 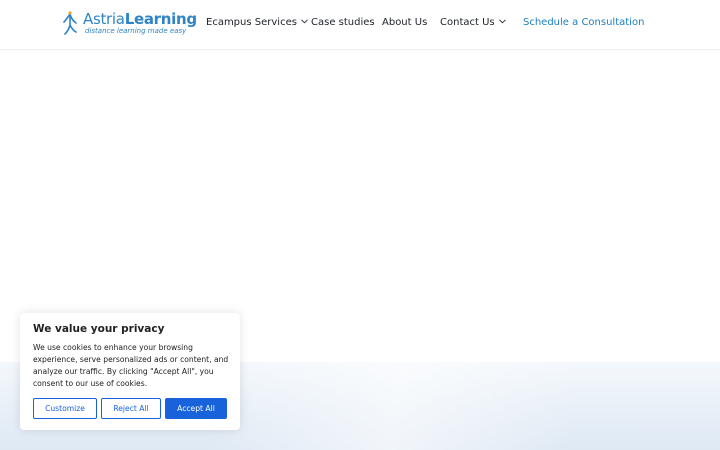 I want to click on nav-about-us: About Us, so click(x=404, y=23).